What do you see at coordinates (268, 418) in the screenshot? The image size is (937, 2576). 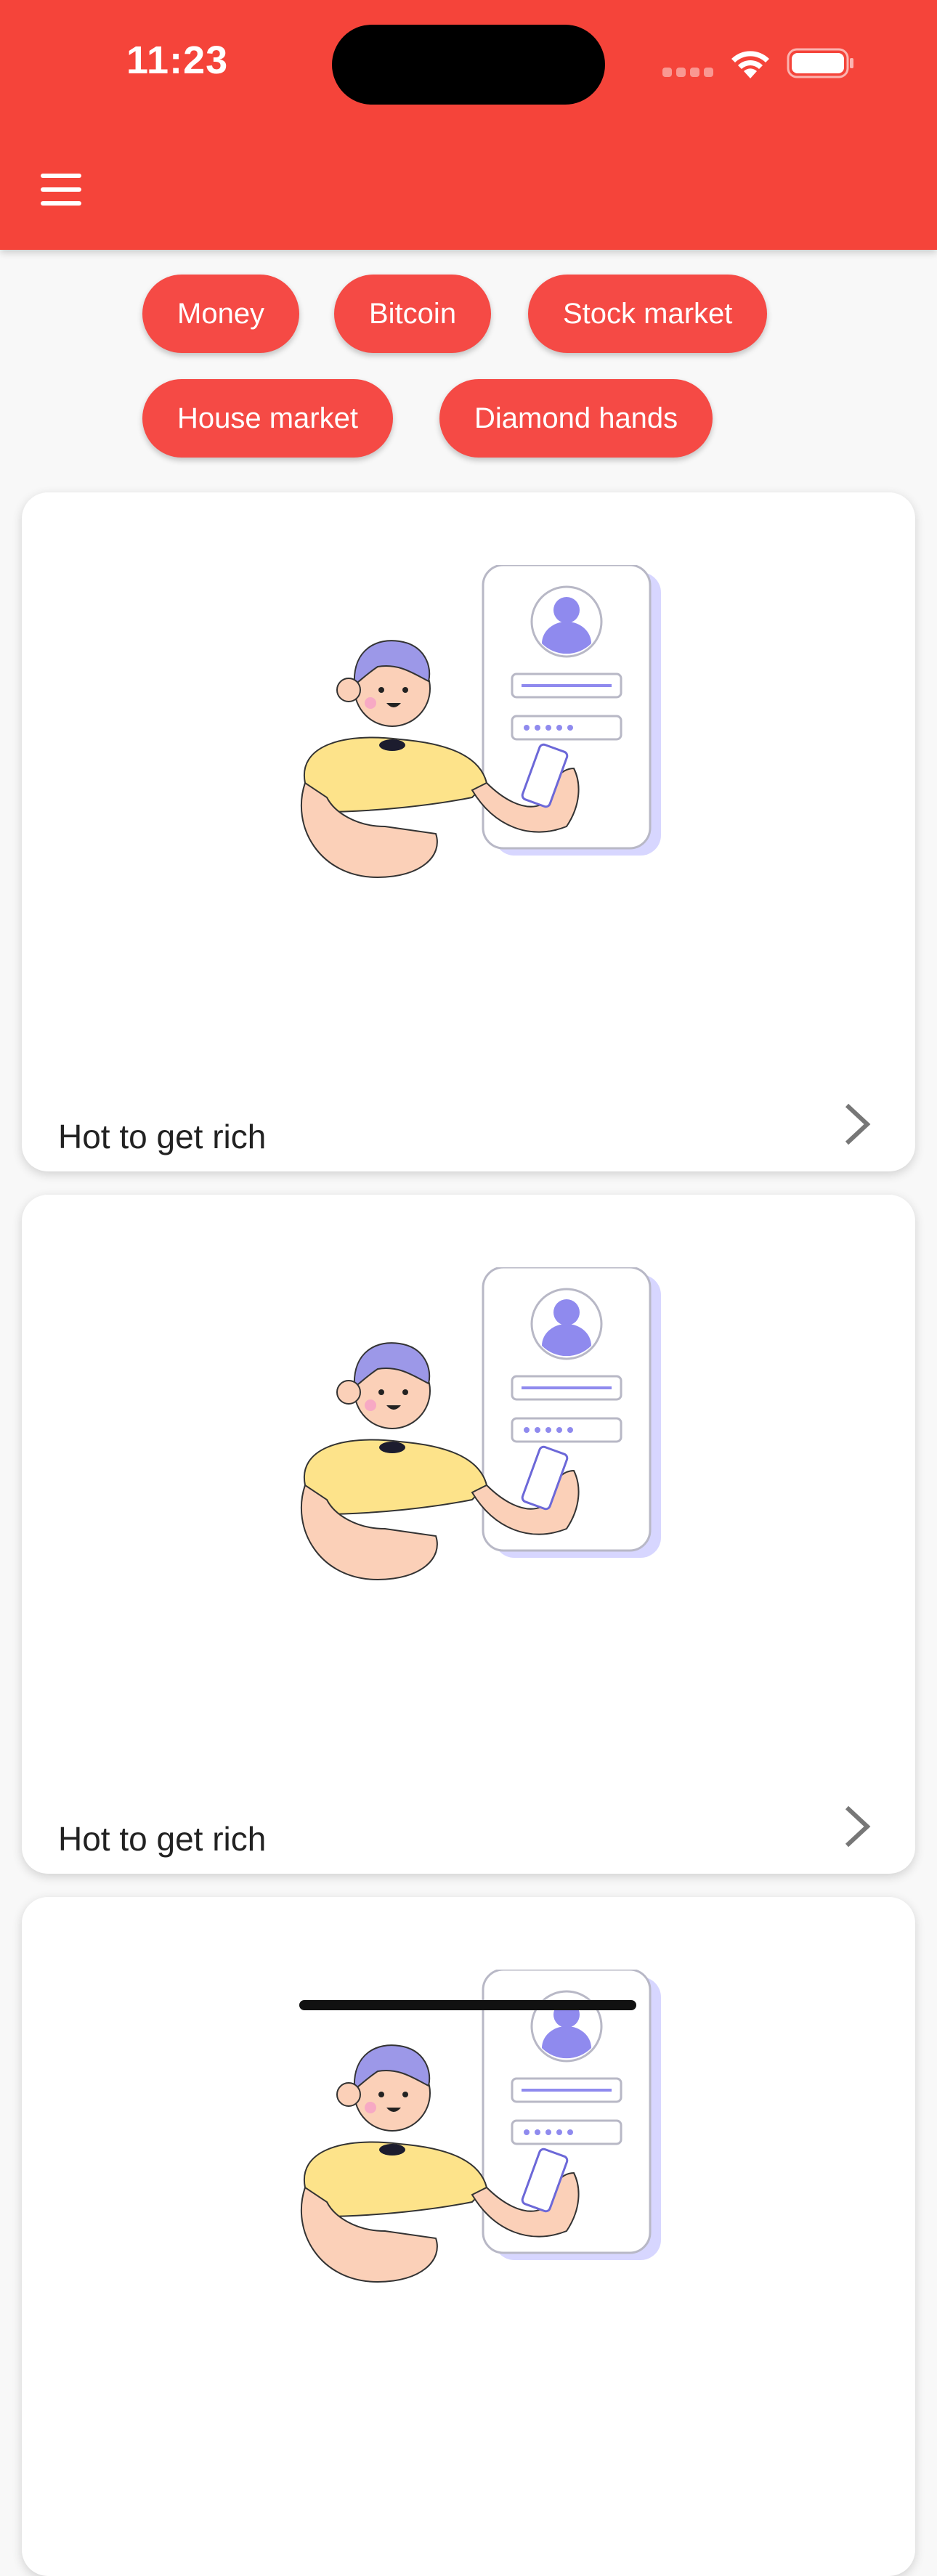 I see `chip-house-market: House market` at bounding box center [268, 418].